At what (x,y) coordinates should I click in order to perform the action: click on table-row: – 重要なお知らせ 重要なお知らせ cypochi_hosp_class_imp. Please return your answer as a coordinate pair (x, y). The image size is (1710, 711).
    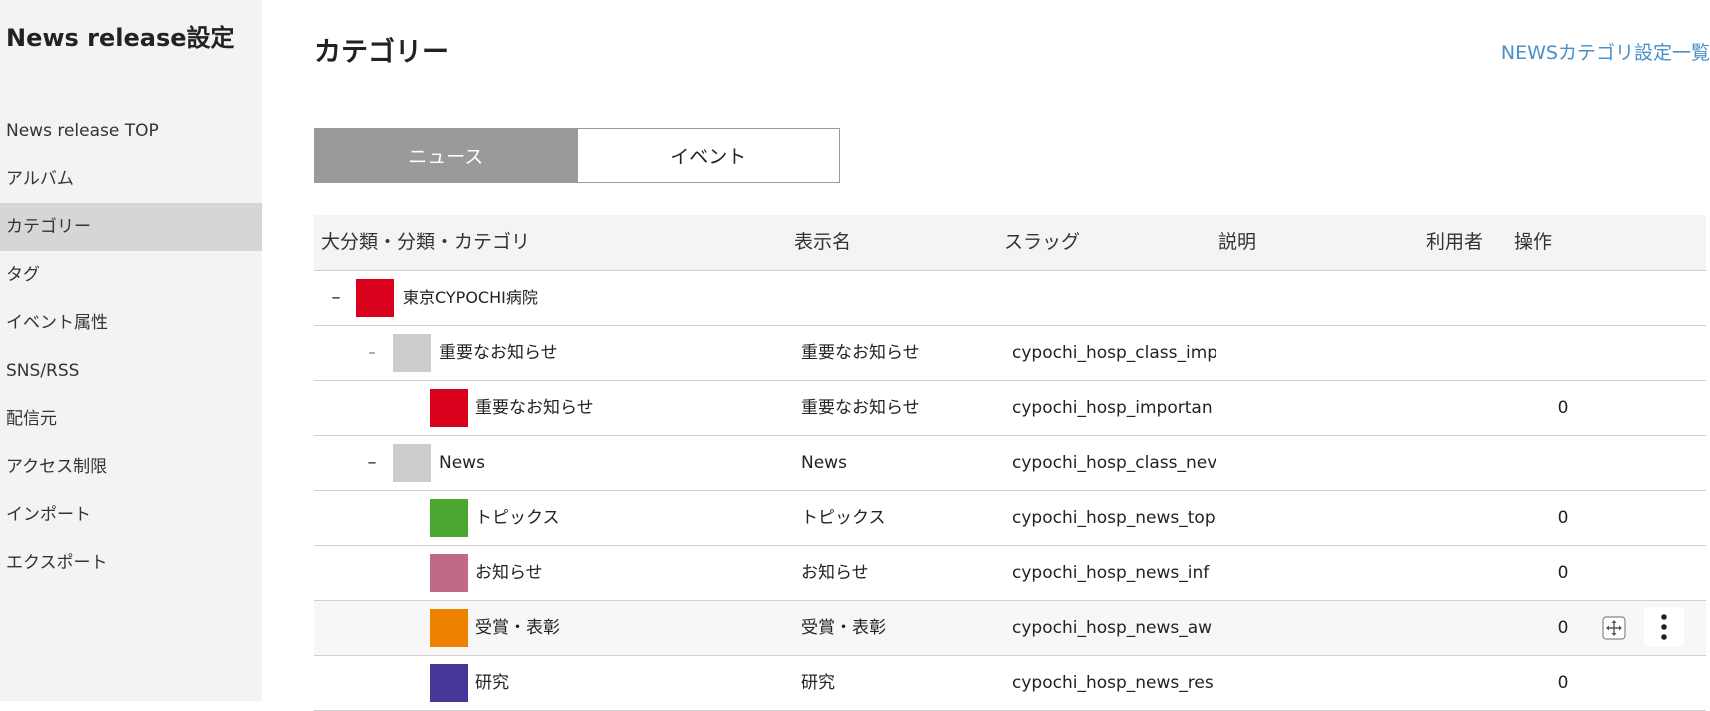
    Looking at the image, I should click on (1010, 353).